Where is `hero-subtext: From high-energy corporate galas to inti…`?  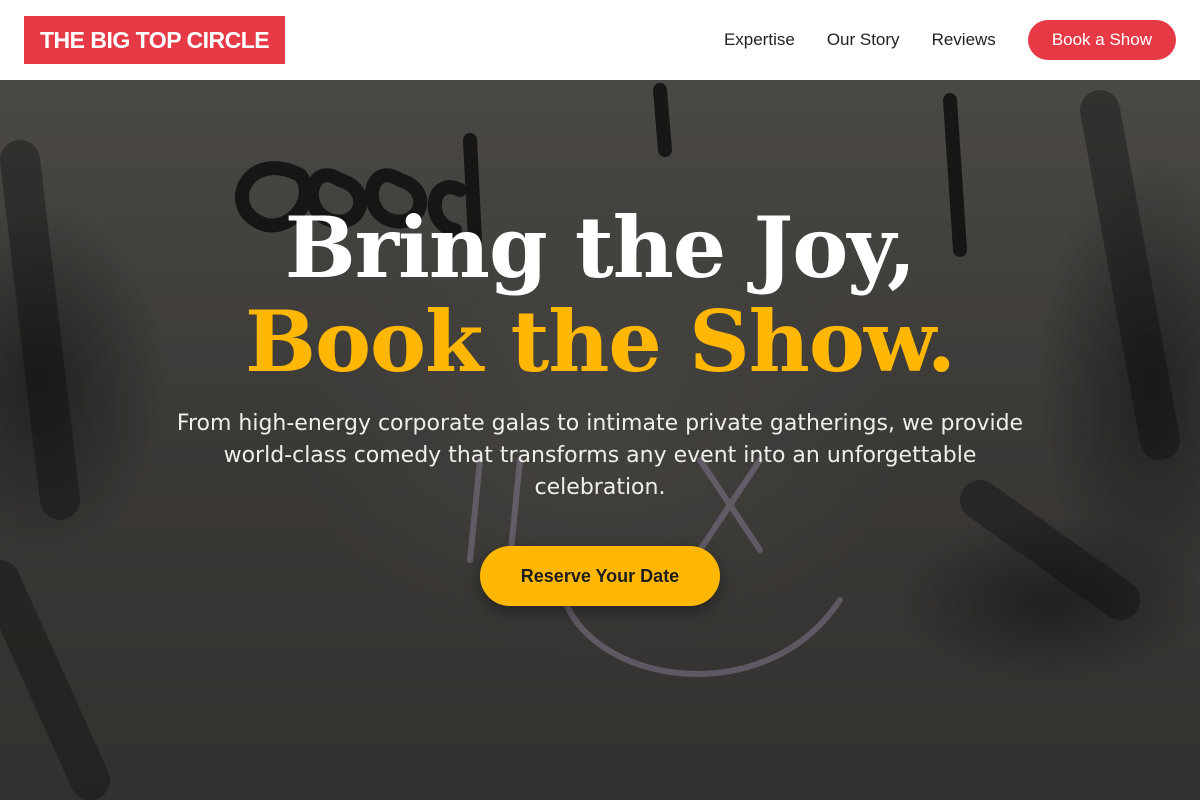 hero-subtext: From high-energy corporate galas to inti… is located at coordinates (600, 455).